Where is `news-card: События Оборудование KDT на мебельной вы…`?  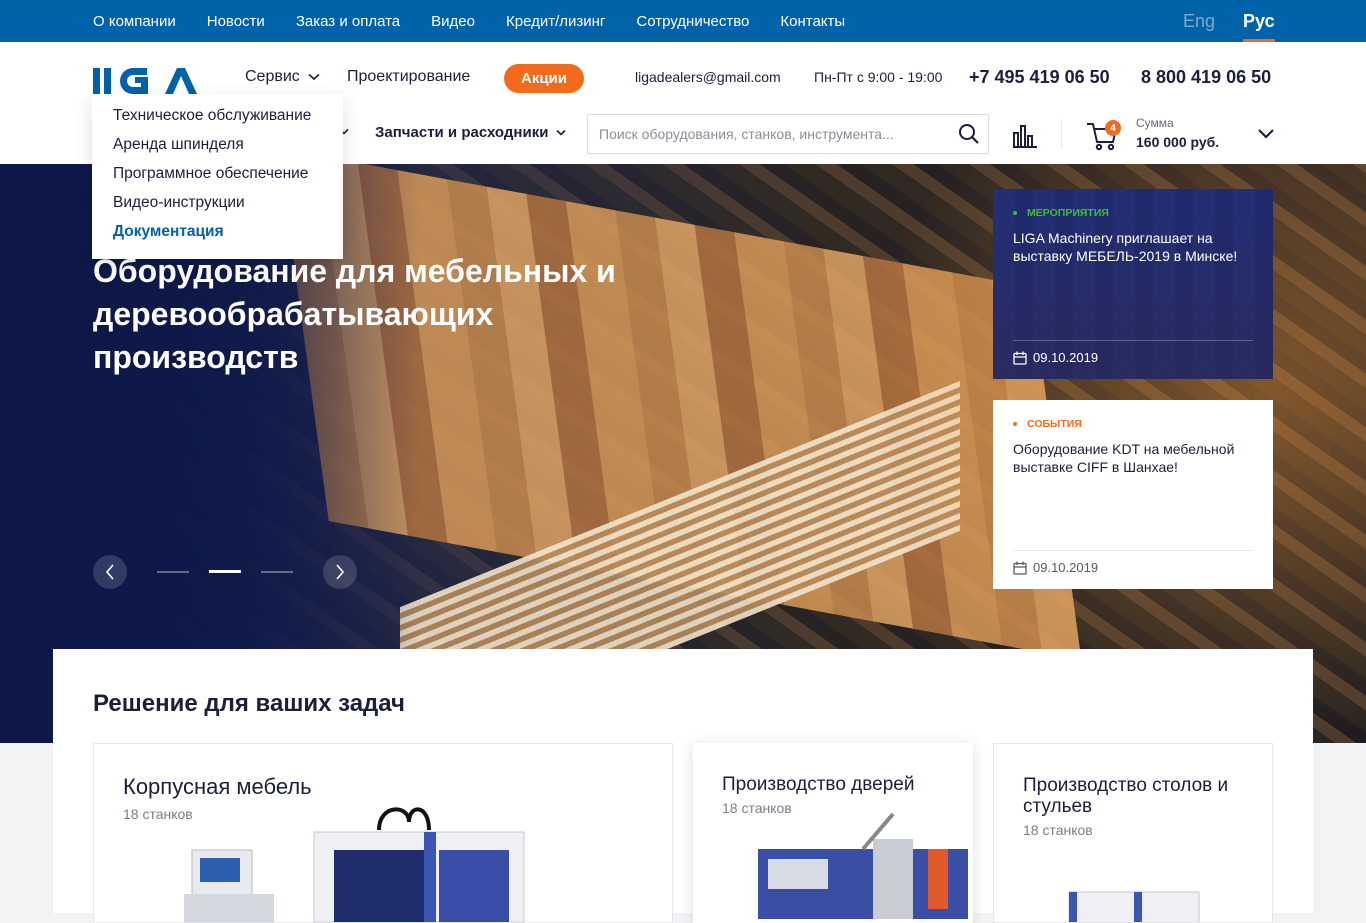
news-card: События Оборудование KDT на мебельной вы… is located at coordinates (1133, 494).